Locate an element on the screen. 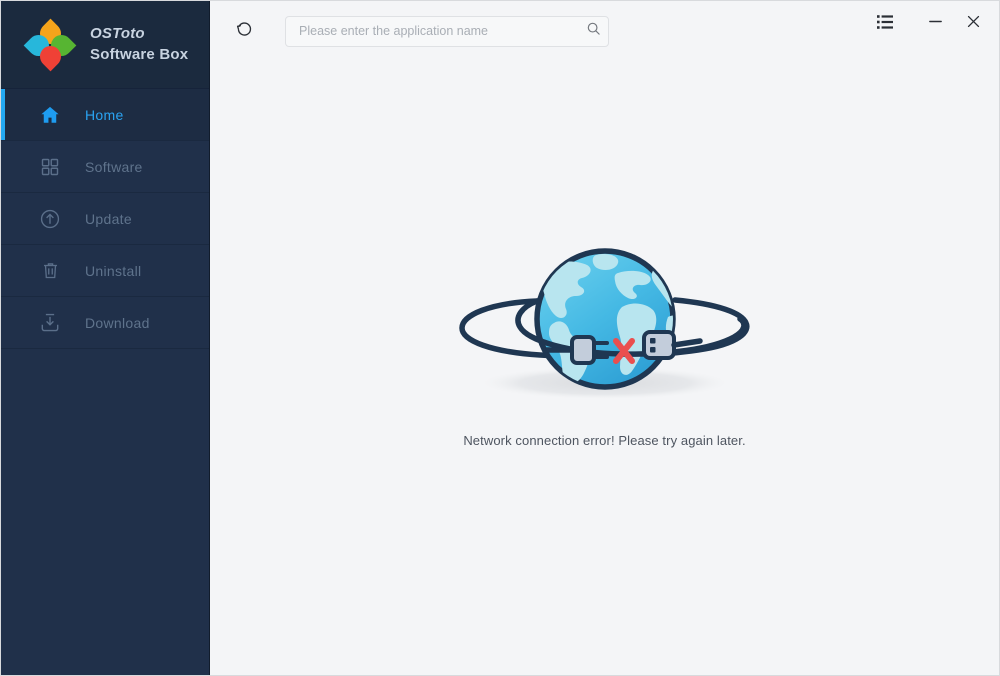  minimize-icon is located at coordinates (935, 24).